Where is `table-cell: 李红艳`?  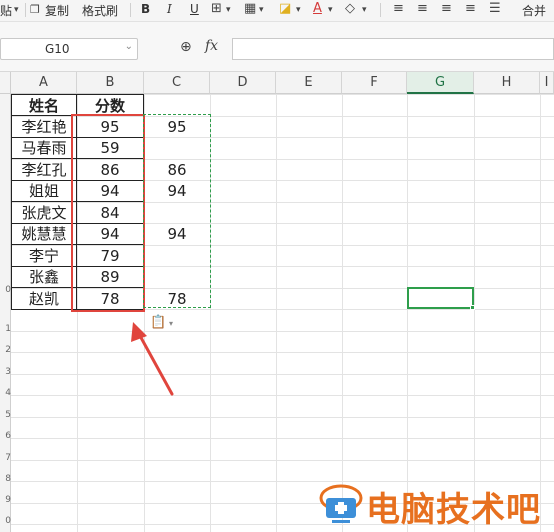
table-cell: 李红艳 is located at coordinates (44, 127).